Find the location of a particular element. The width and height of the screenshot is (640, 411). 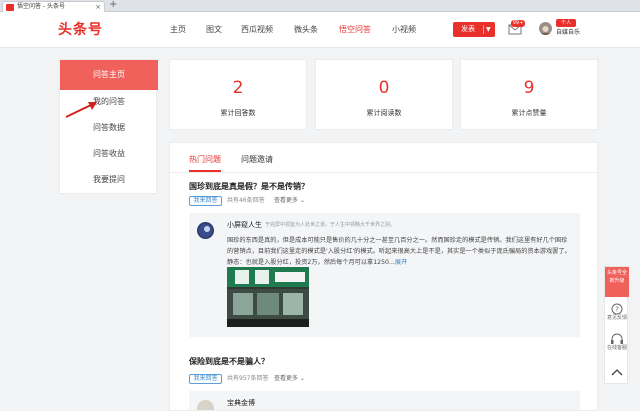

toutiao-favicon-icon is located at coordinates (10, 7).